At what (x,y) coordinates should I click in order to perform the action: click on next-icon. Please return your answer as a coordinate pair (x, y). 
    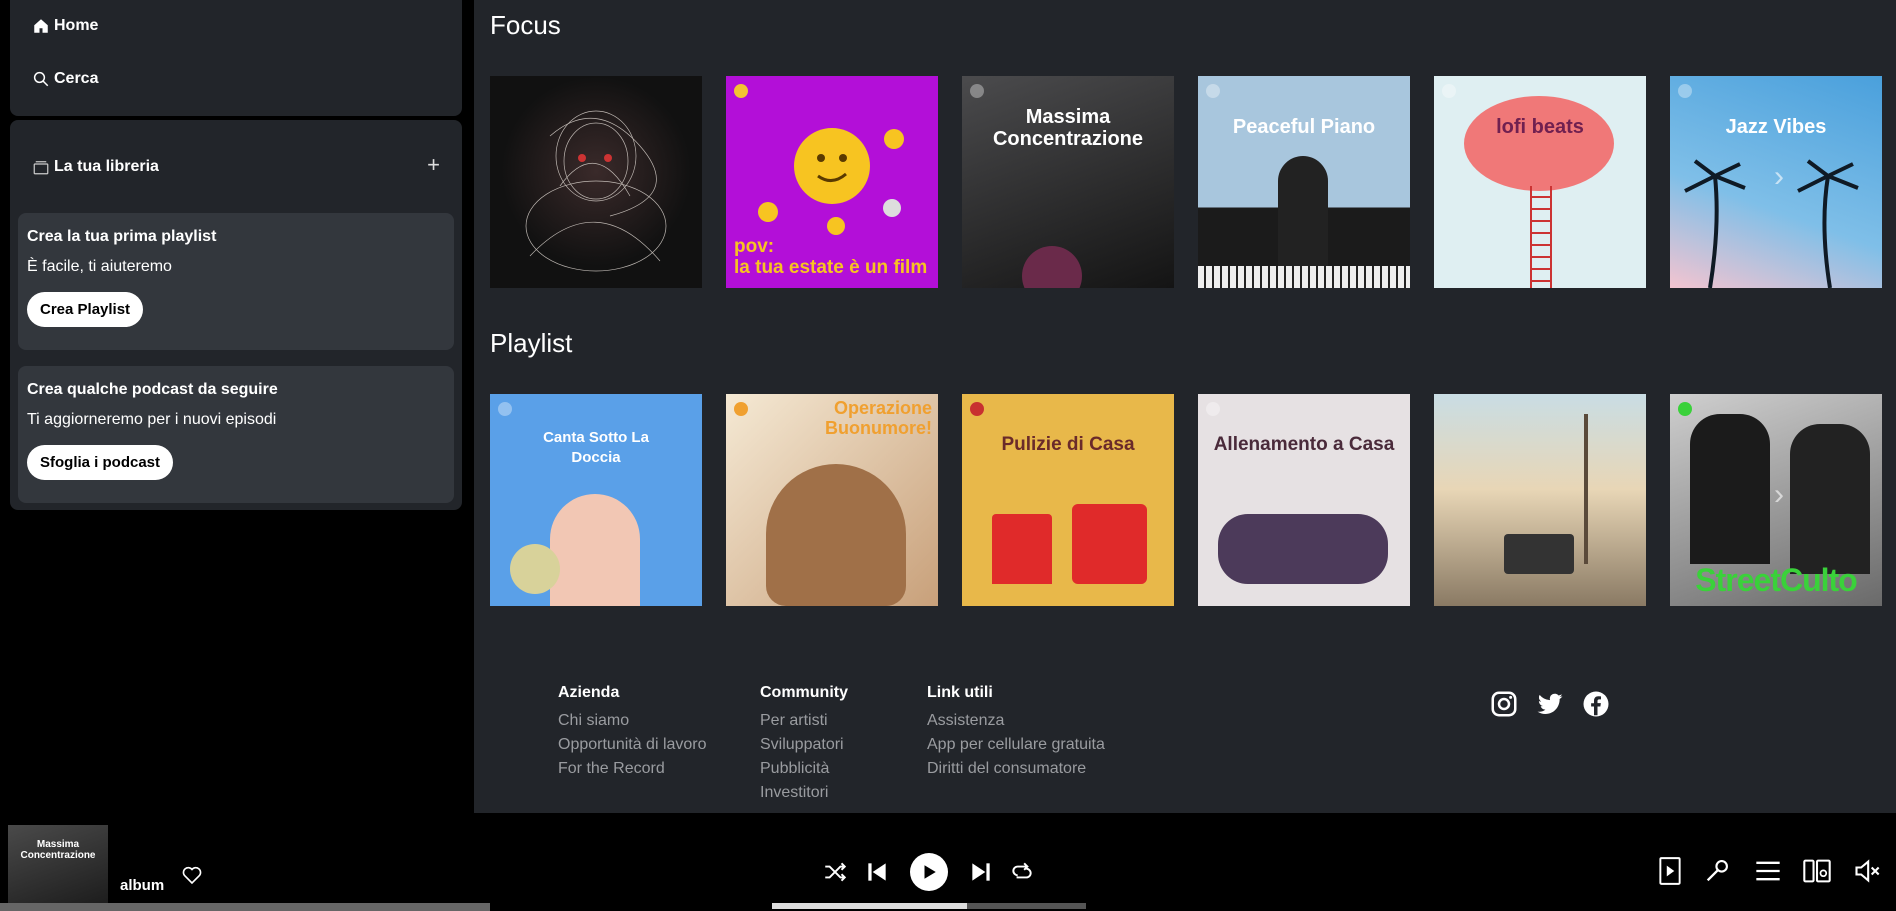
    Looking at the image, I should click on (981, 872).